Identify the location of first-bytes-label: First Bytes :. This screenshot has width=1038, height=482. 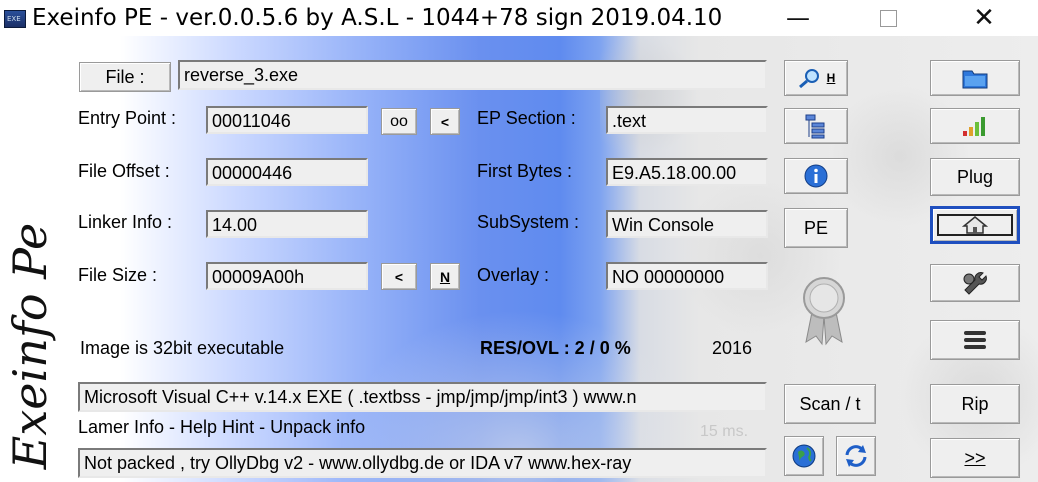
(525, 171).